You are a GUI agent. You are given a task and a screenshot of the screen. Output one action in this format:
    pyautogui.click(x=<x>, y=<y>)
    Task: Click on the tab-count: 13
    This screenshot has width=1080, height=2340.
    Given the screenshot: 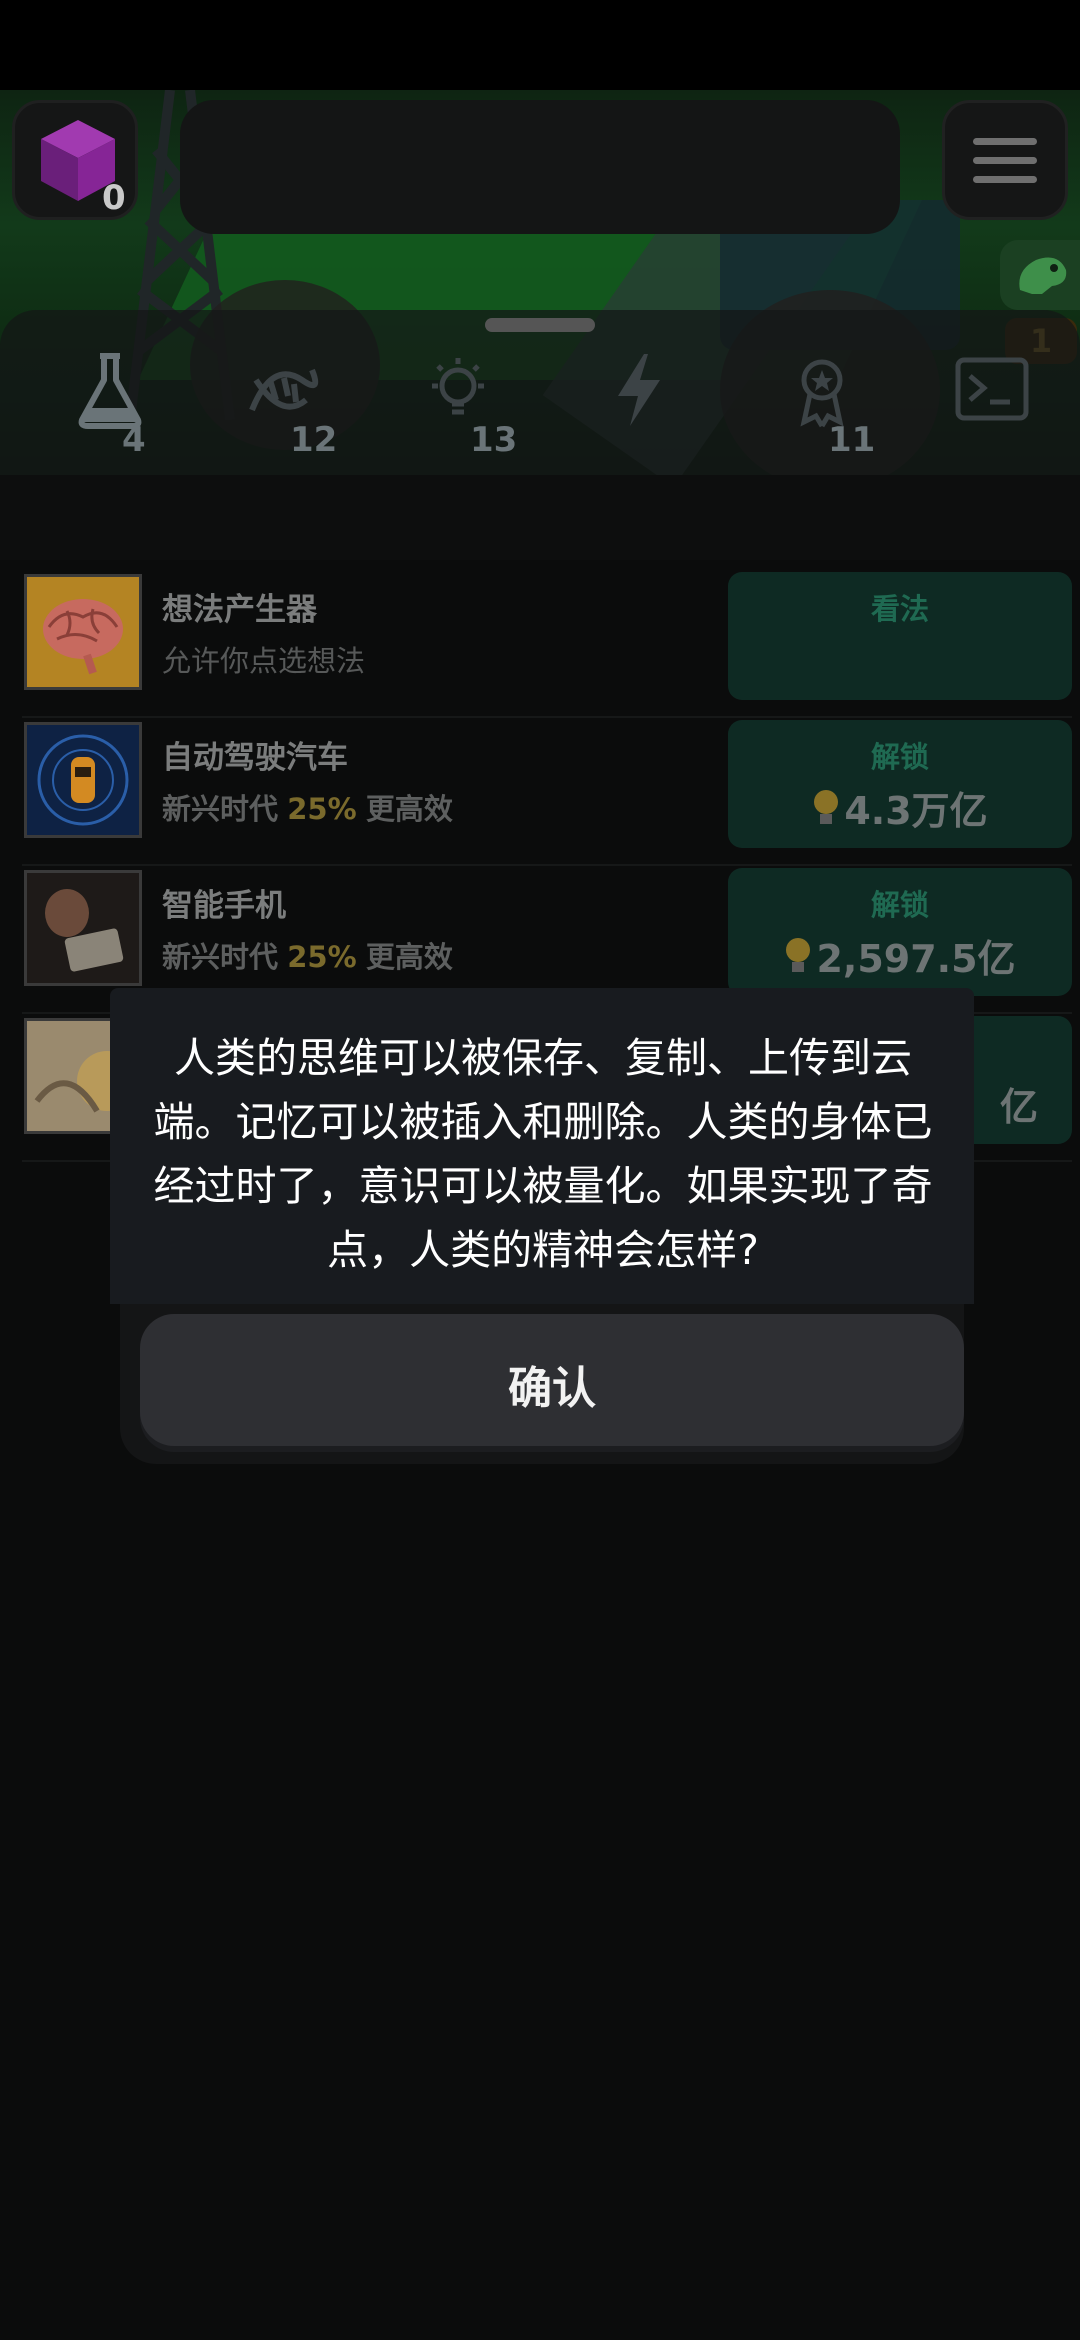 What is the action you would take?
    pyautogui.click(x=494, y=440)
    